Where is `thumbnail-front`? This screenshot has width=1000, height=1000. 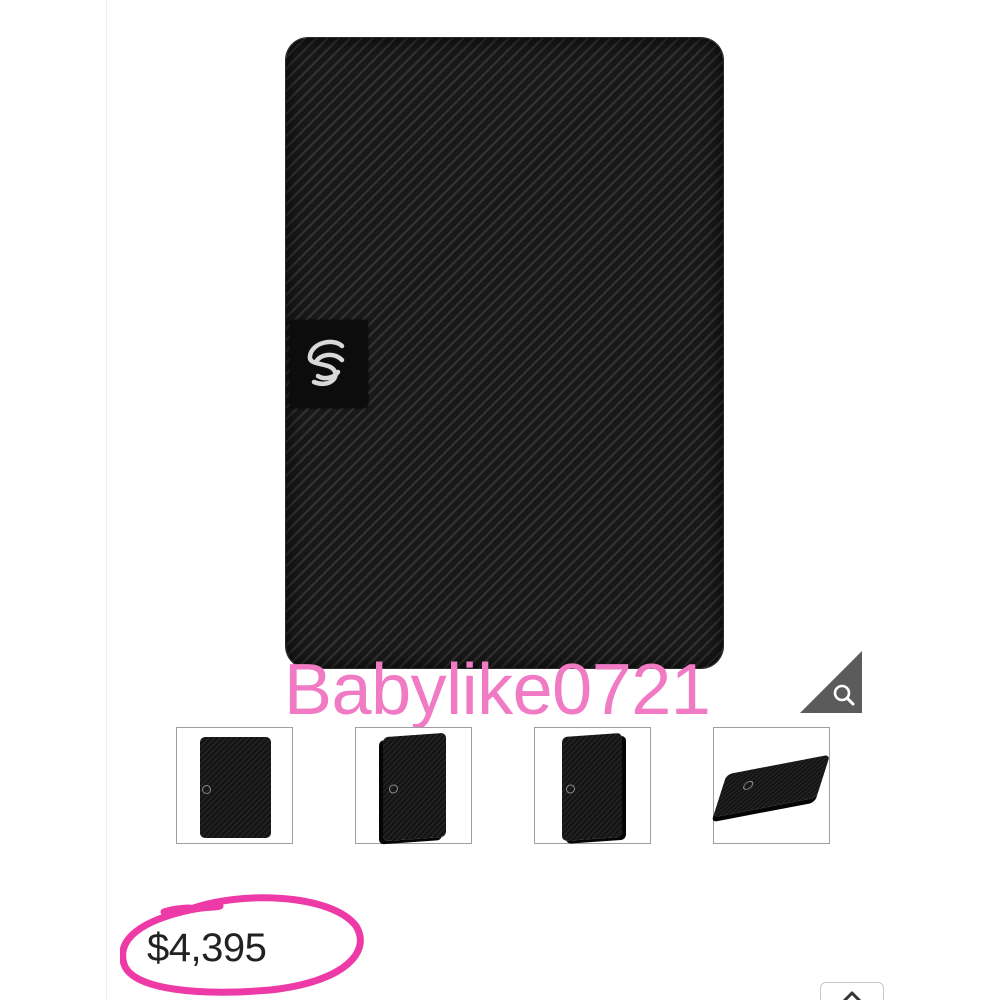
thumbnail-front is located at coordinates (234, 785).